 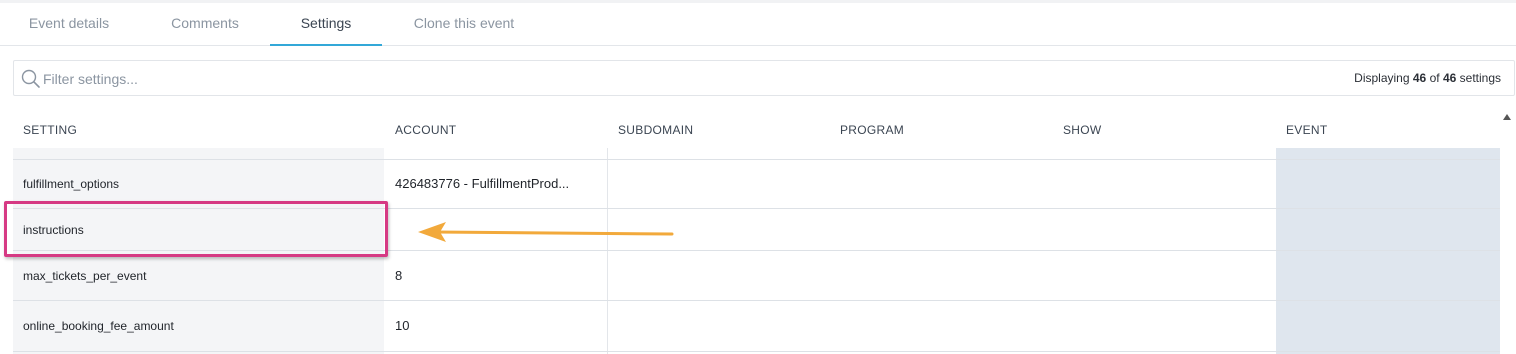 I want to click on tab-event-details: Event details, so click(x=69, y=24).